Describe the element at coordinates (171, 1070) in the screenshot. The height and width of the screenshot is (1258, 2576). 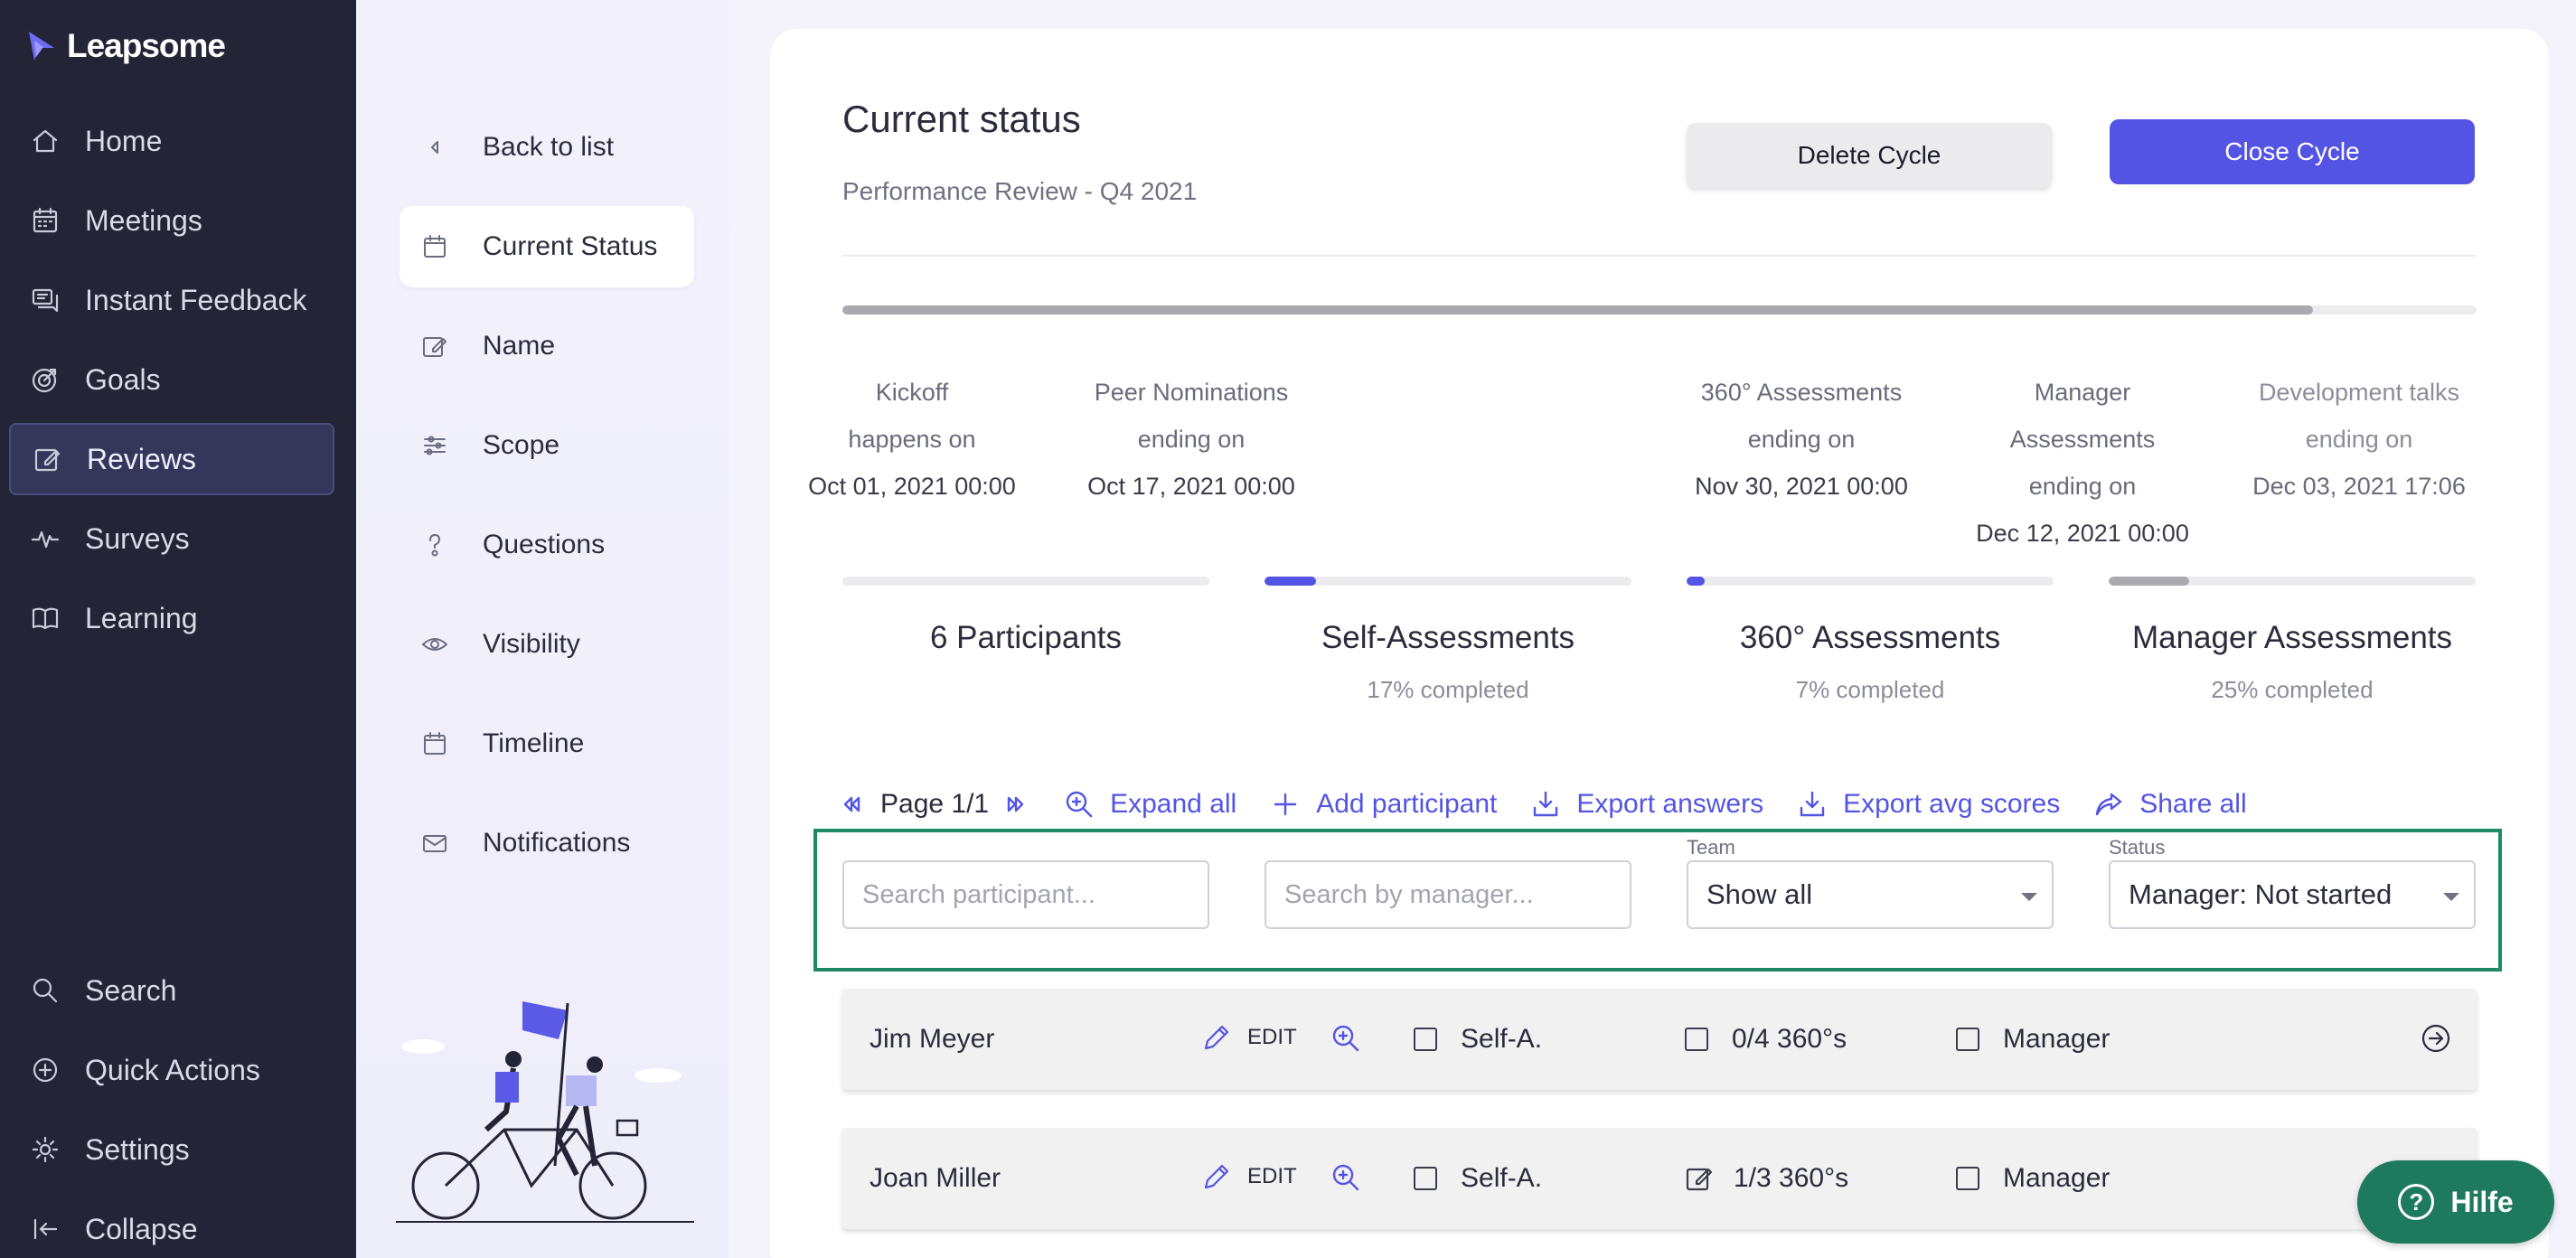
I see `nav-item-quick-actions: Quick Actions` at that location.